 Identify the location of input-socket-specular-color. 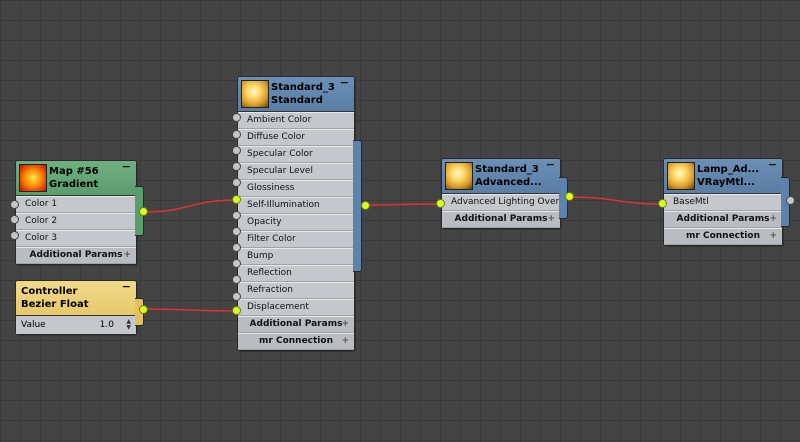
(236, 150).